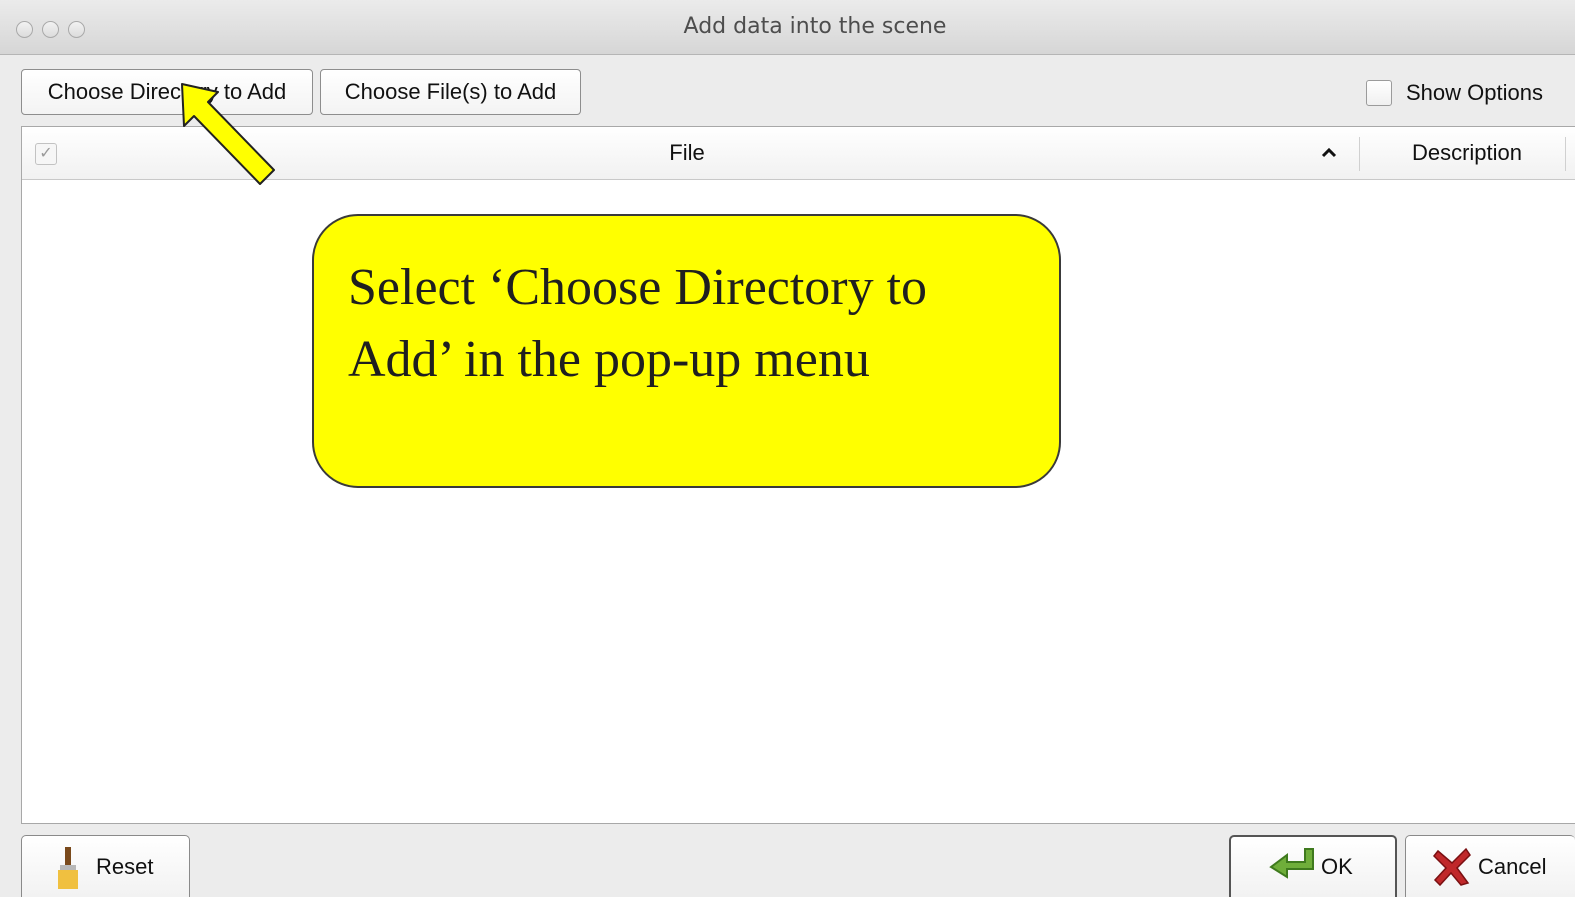 The width and height of the screenshot is (1575, 897). I want to click on chevron-up-icon, so click(1329, 153).